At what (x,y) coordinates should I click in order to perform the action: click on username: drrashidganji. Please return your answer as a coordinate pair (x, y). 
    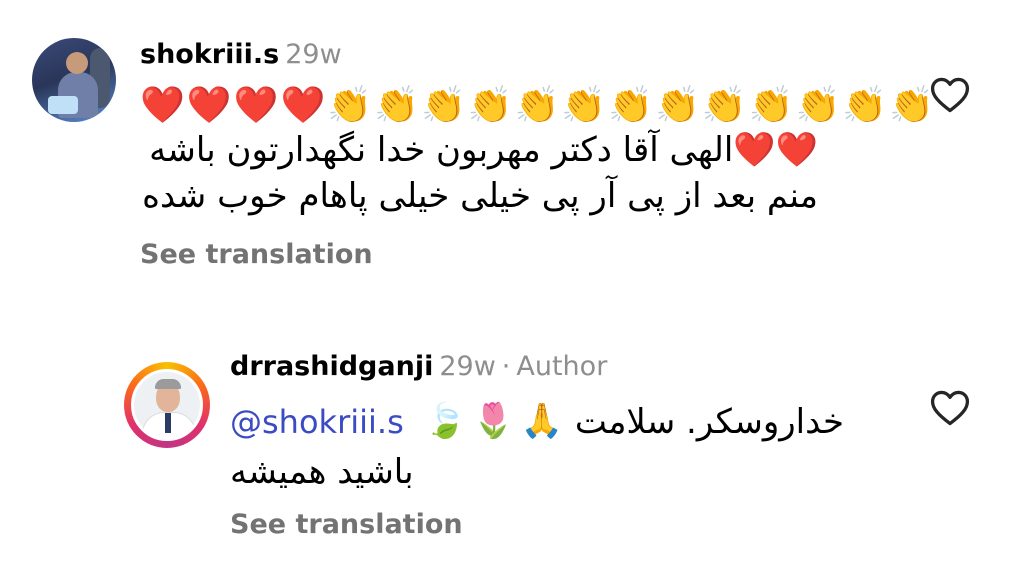
    Looking at the image, I should click on (331, 366).